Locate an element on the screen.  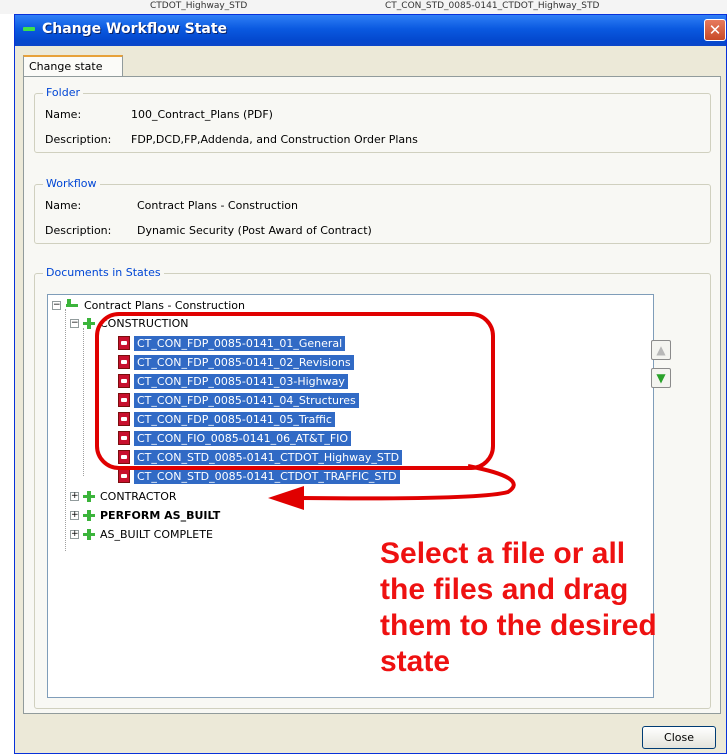
workflow-app-icon is located at coordinates (29, 29).